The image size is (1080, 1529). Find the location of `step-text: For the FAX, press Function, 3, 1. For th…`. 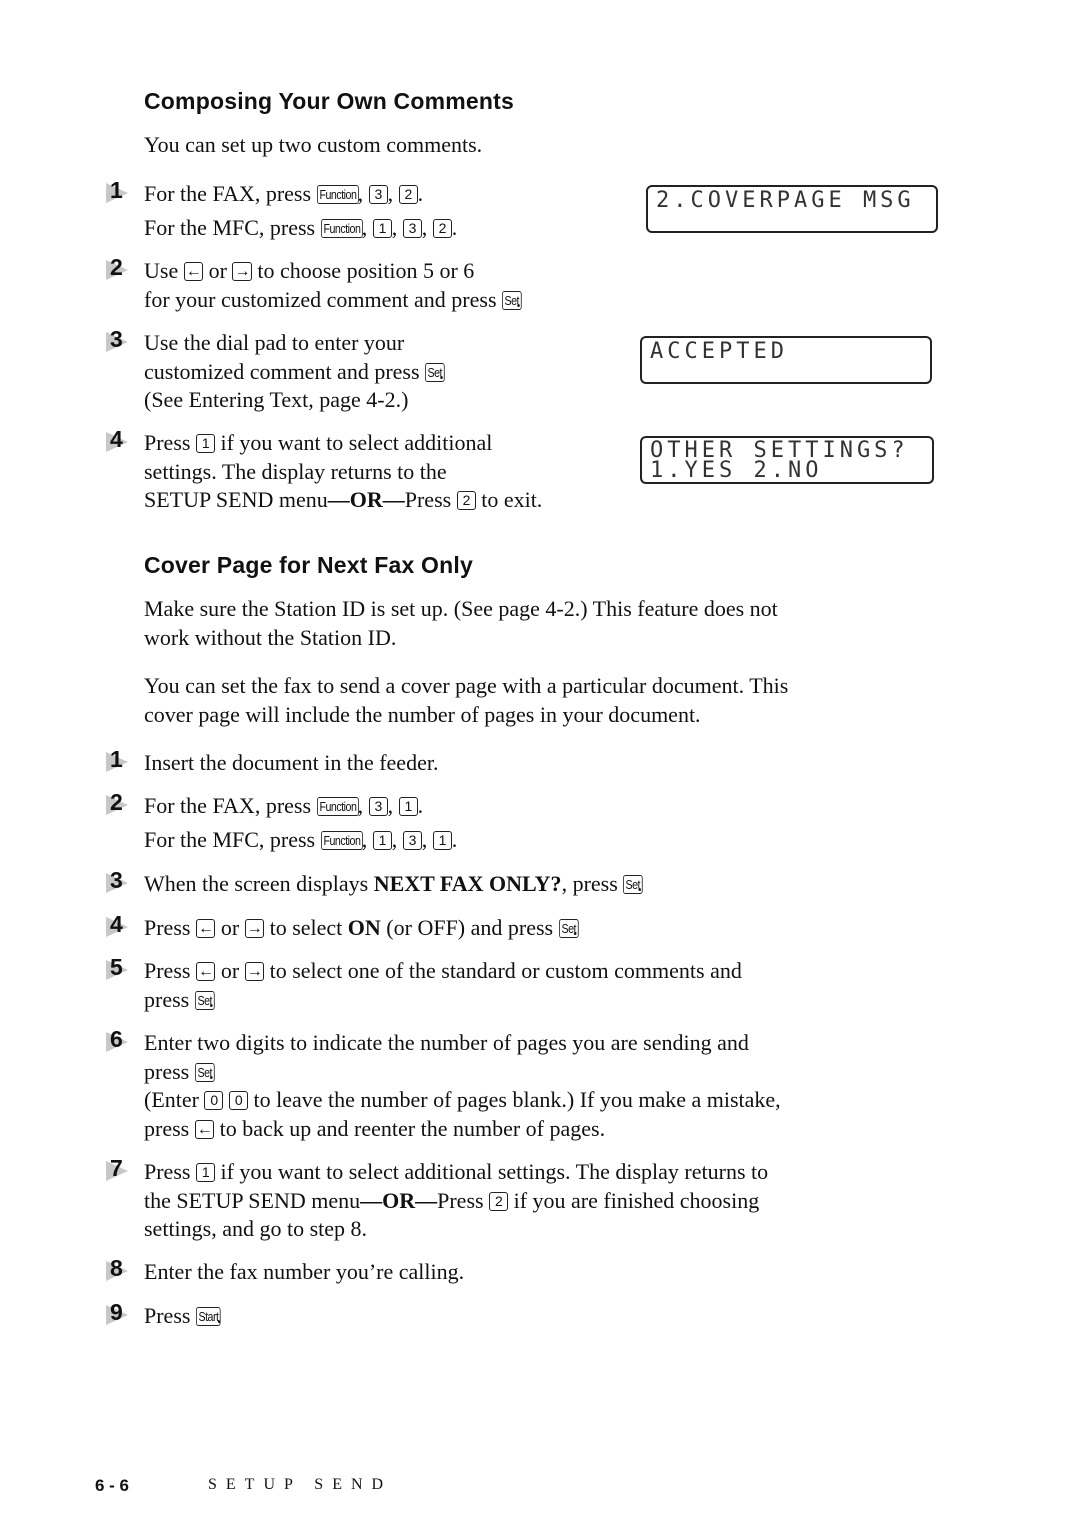

step-text: For the FAX, press Function, 3, 1. For th… is located at coordinates (300, 826).